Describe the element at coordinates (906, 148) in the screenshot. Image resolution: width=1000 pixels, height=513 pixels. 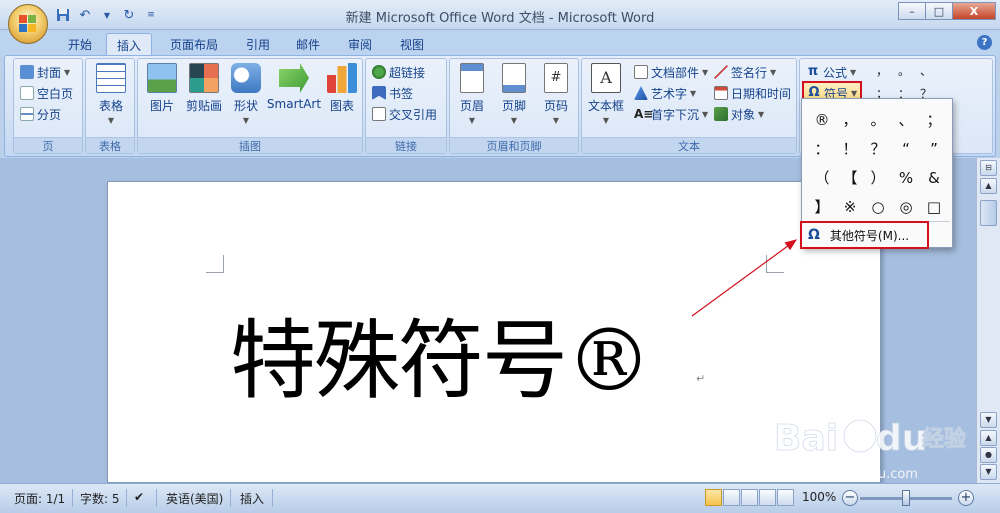
I see `symbol-cell: “` at that location.